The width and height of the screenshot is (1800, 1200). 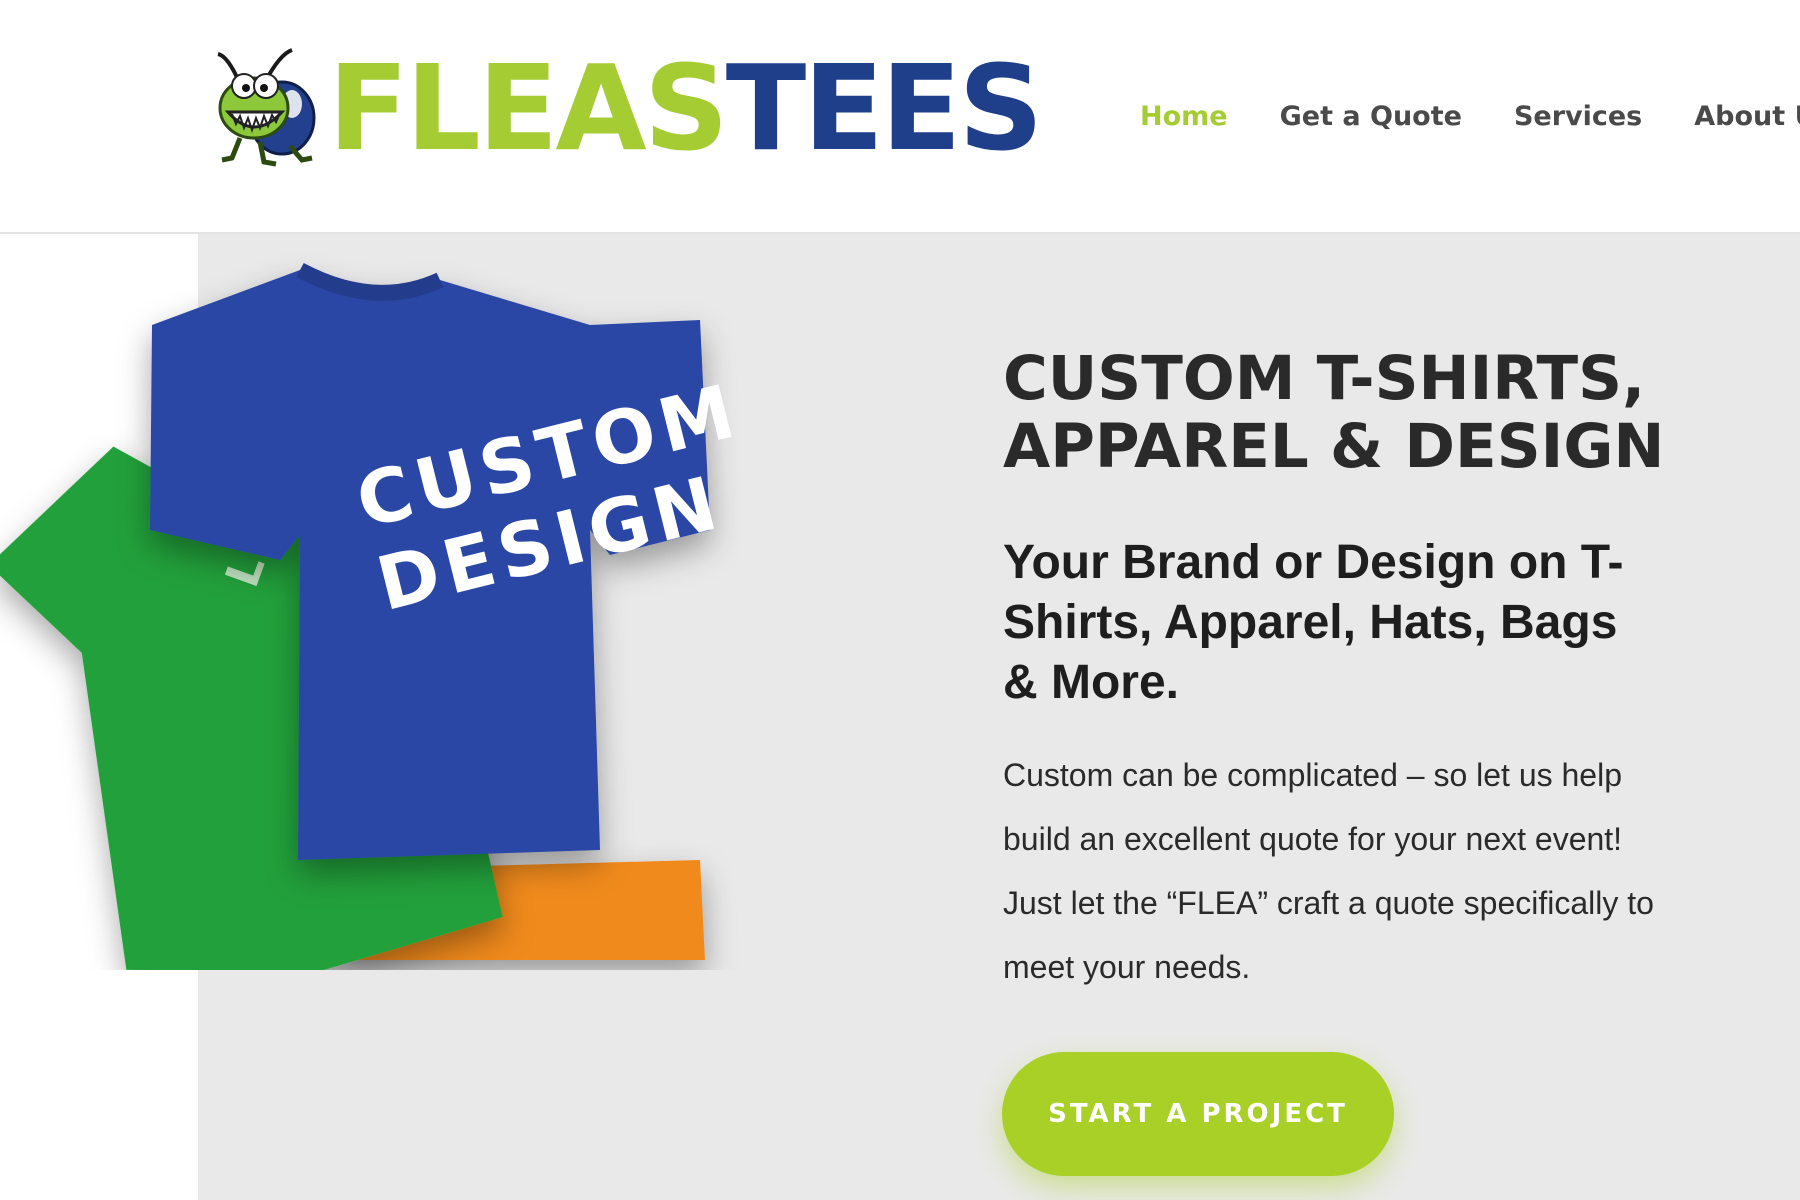 I want to click on nav-item-home: Home, so click(x=1184, y=116).